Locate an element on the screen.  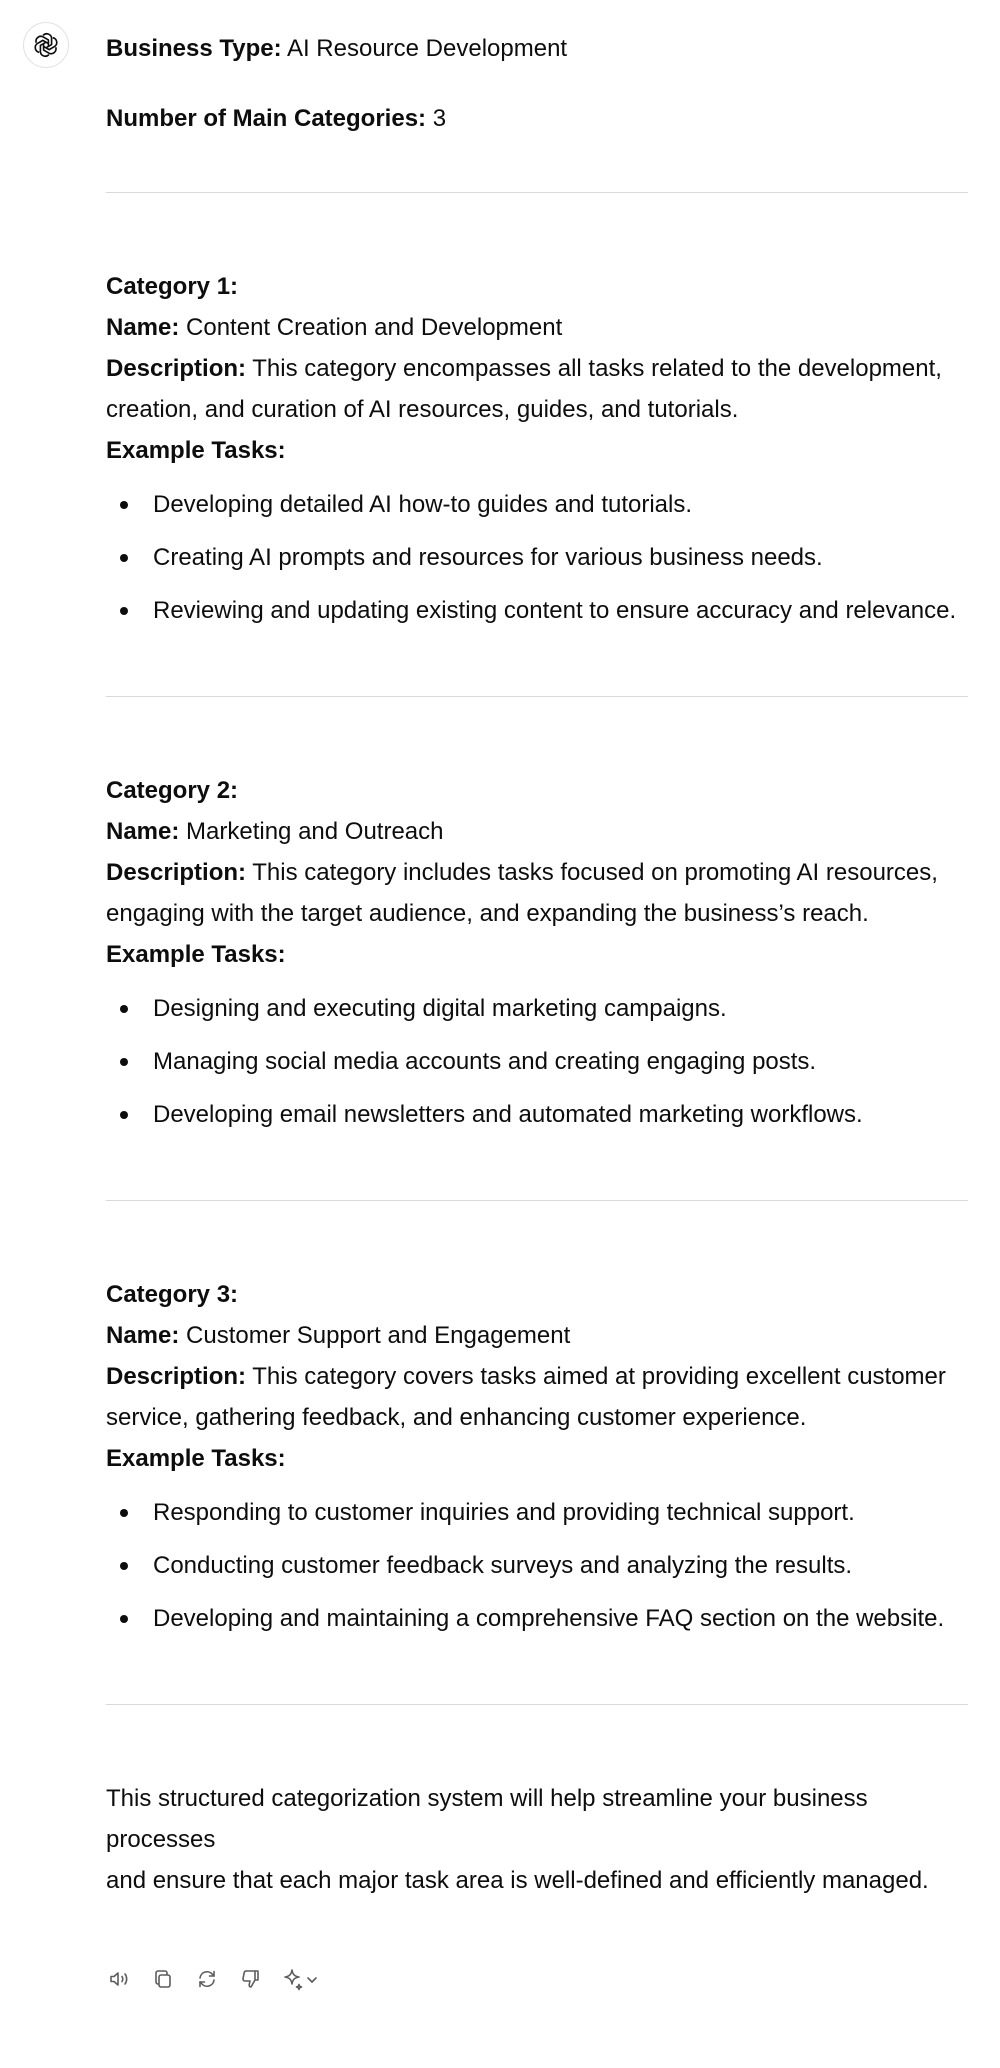
category-title: Category 2: is located at coordinates (172, 790).